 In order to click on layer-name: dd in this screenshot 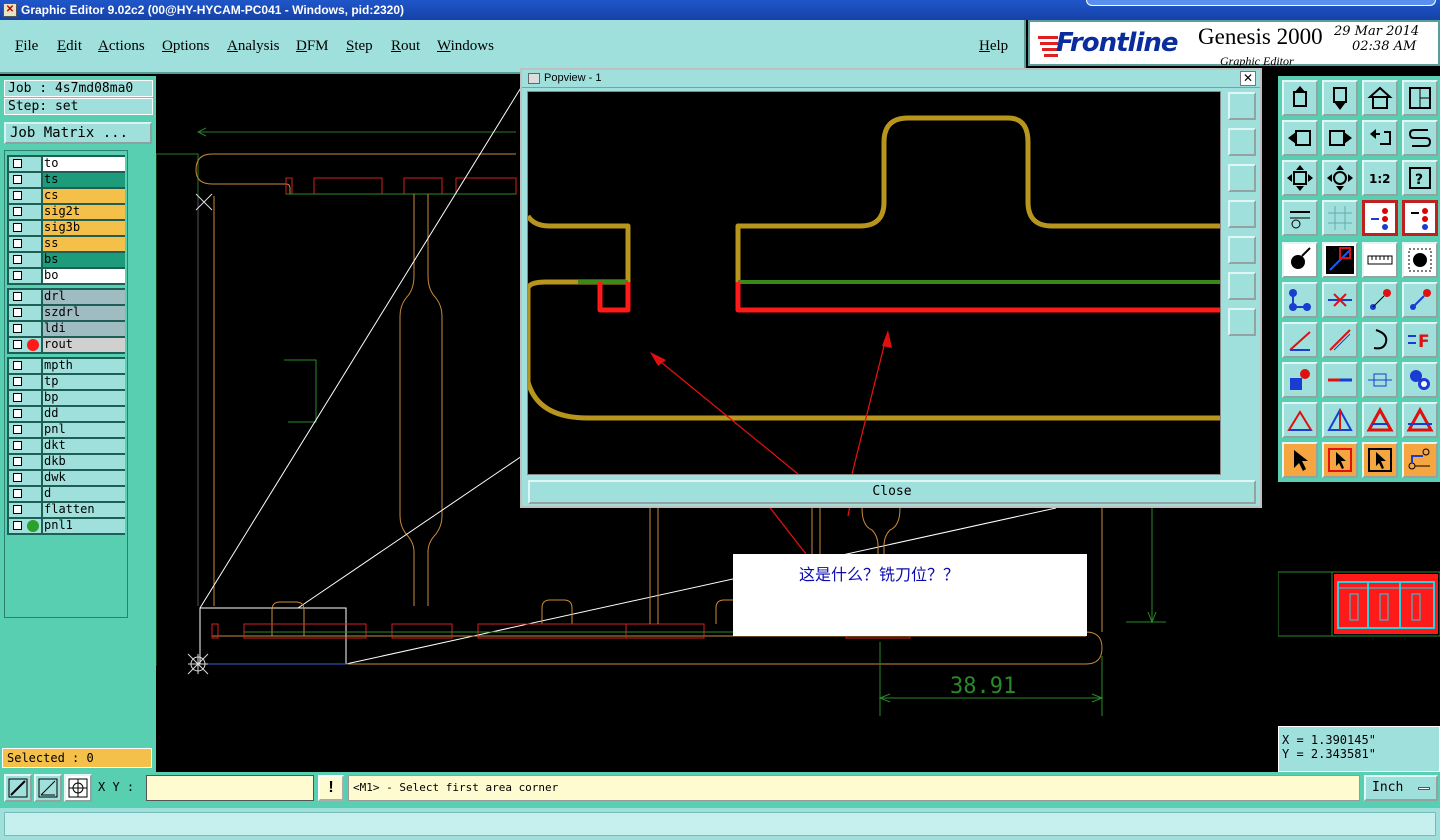, I will do `click(84, 414)`.